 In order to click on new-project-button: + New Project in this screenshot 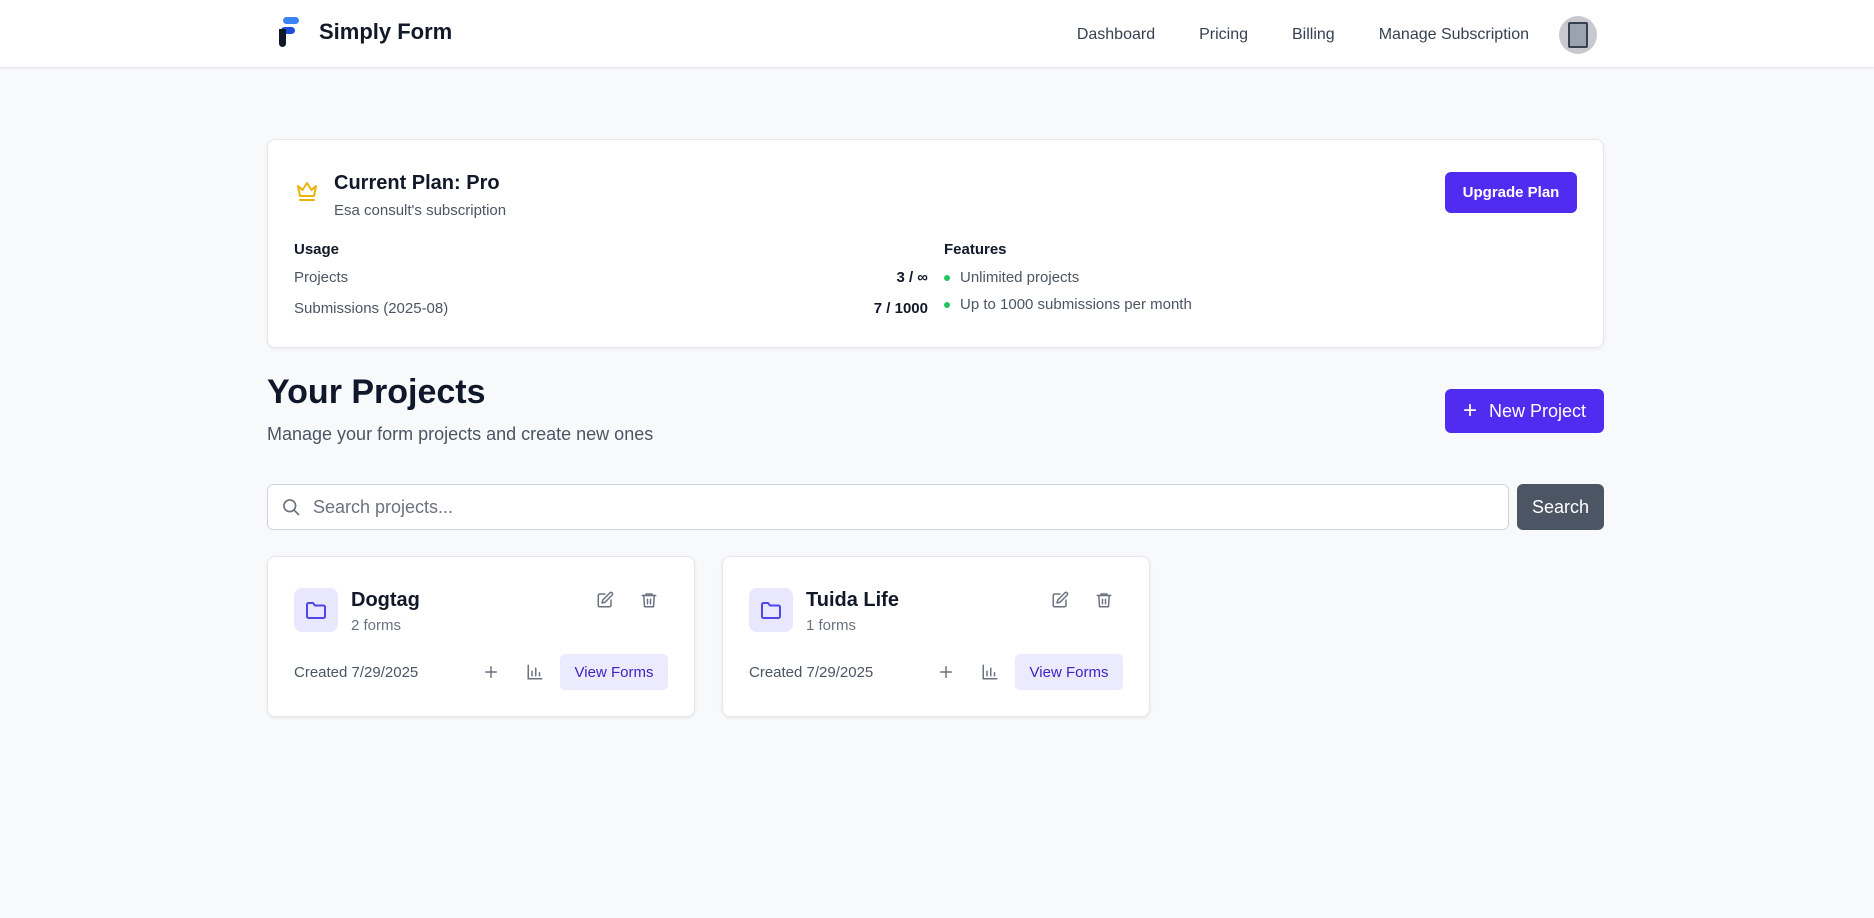, I will do `click(1524, 411)`.